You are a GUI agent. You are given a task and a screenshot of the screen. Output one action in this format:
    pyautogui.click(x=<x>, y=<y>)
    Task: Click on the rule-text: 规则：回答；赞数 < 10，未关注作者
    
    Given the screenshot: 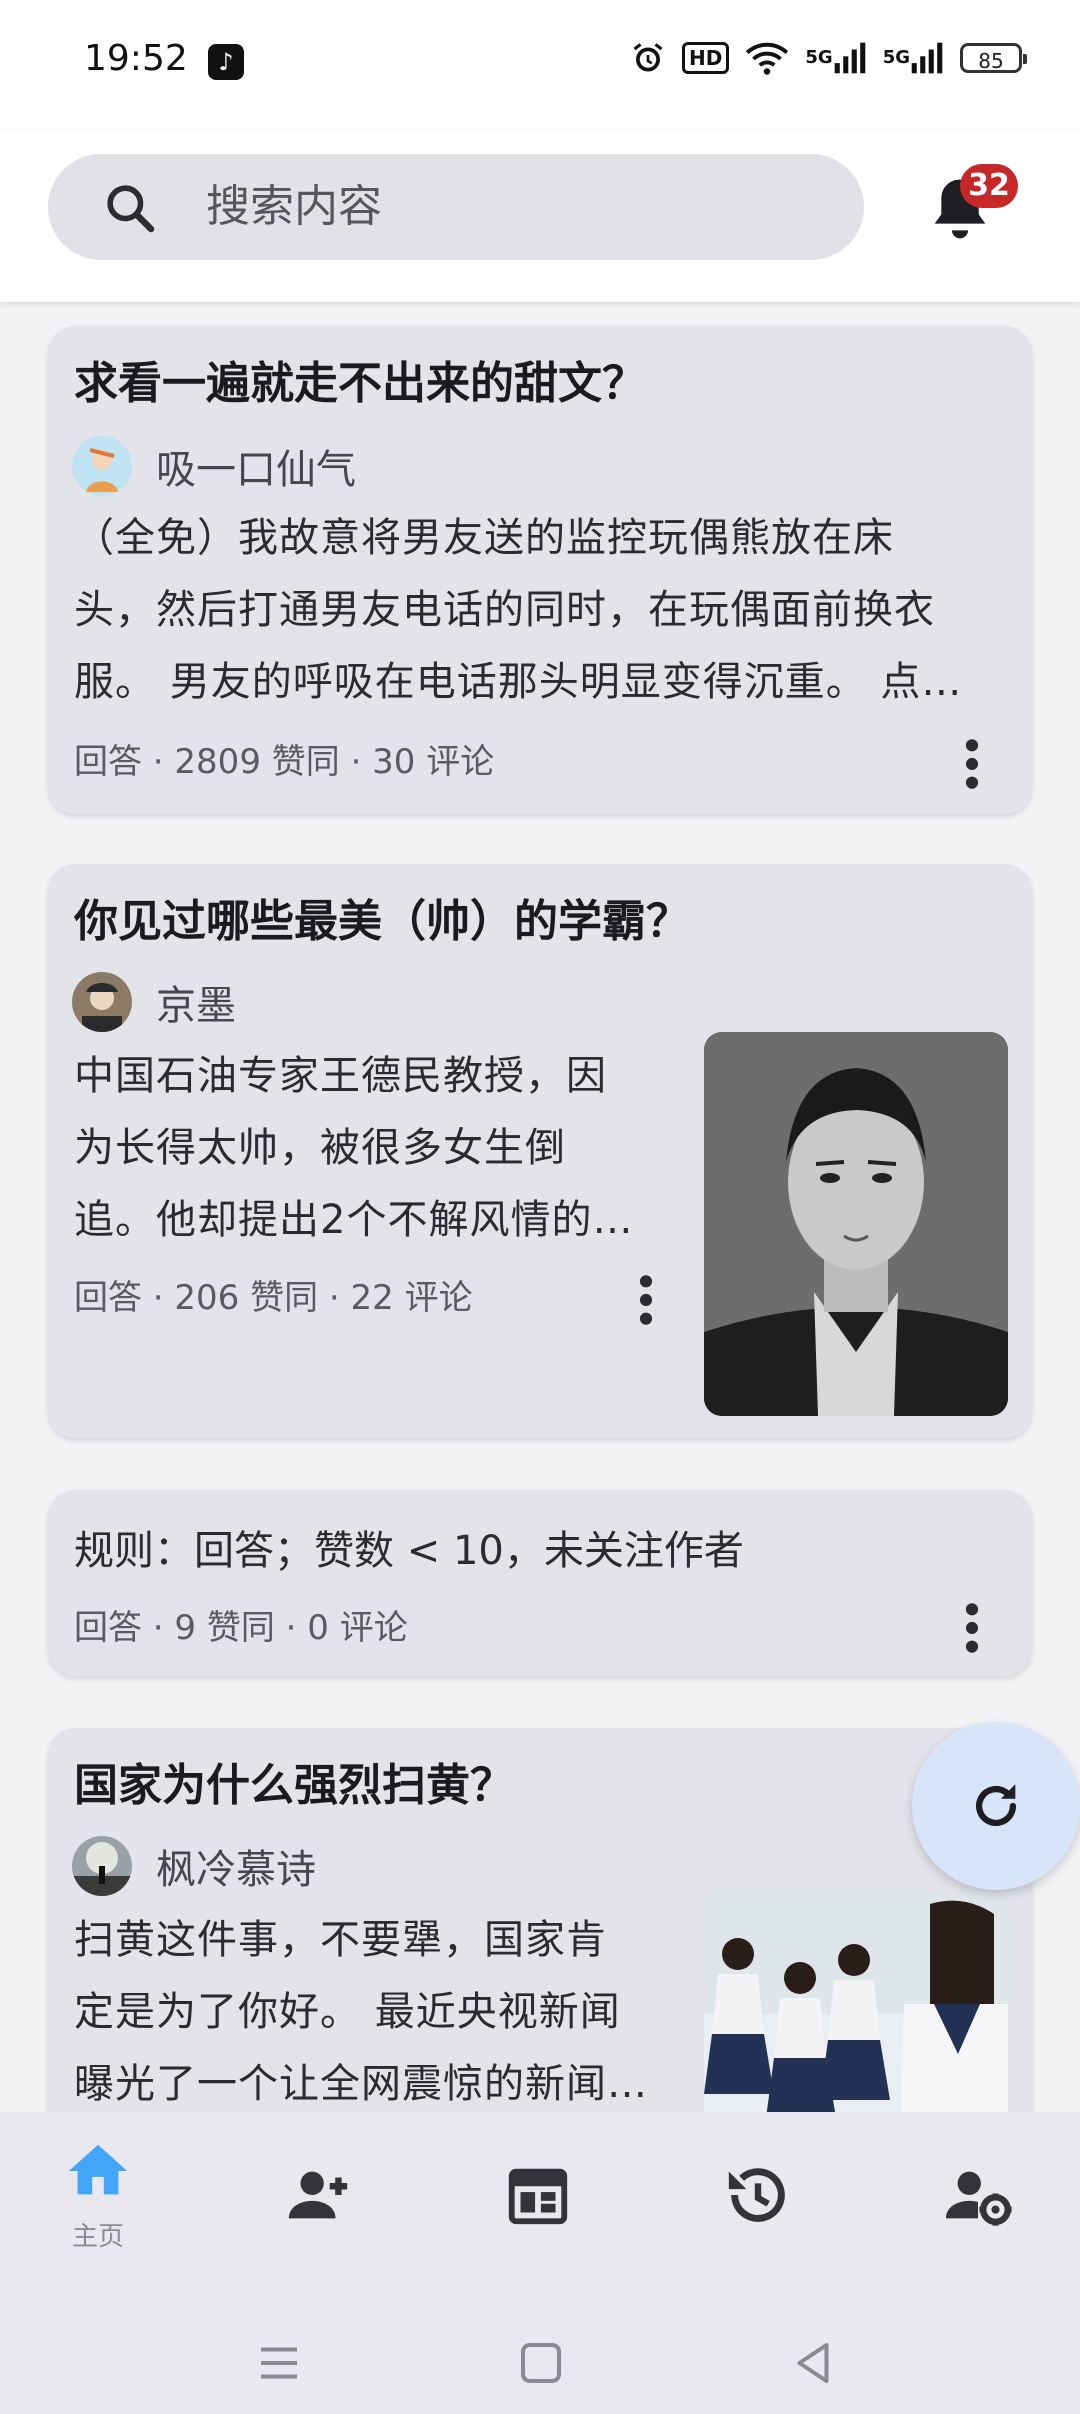 What is the action you would take?
    pyautogui.click(x=409, y=1551)
    